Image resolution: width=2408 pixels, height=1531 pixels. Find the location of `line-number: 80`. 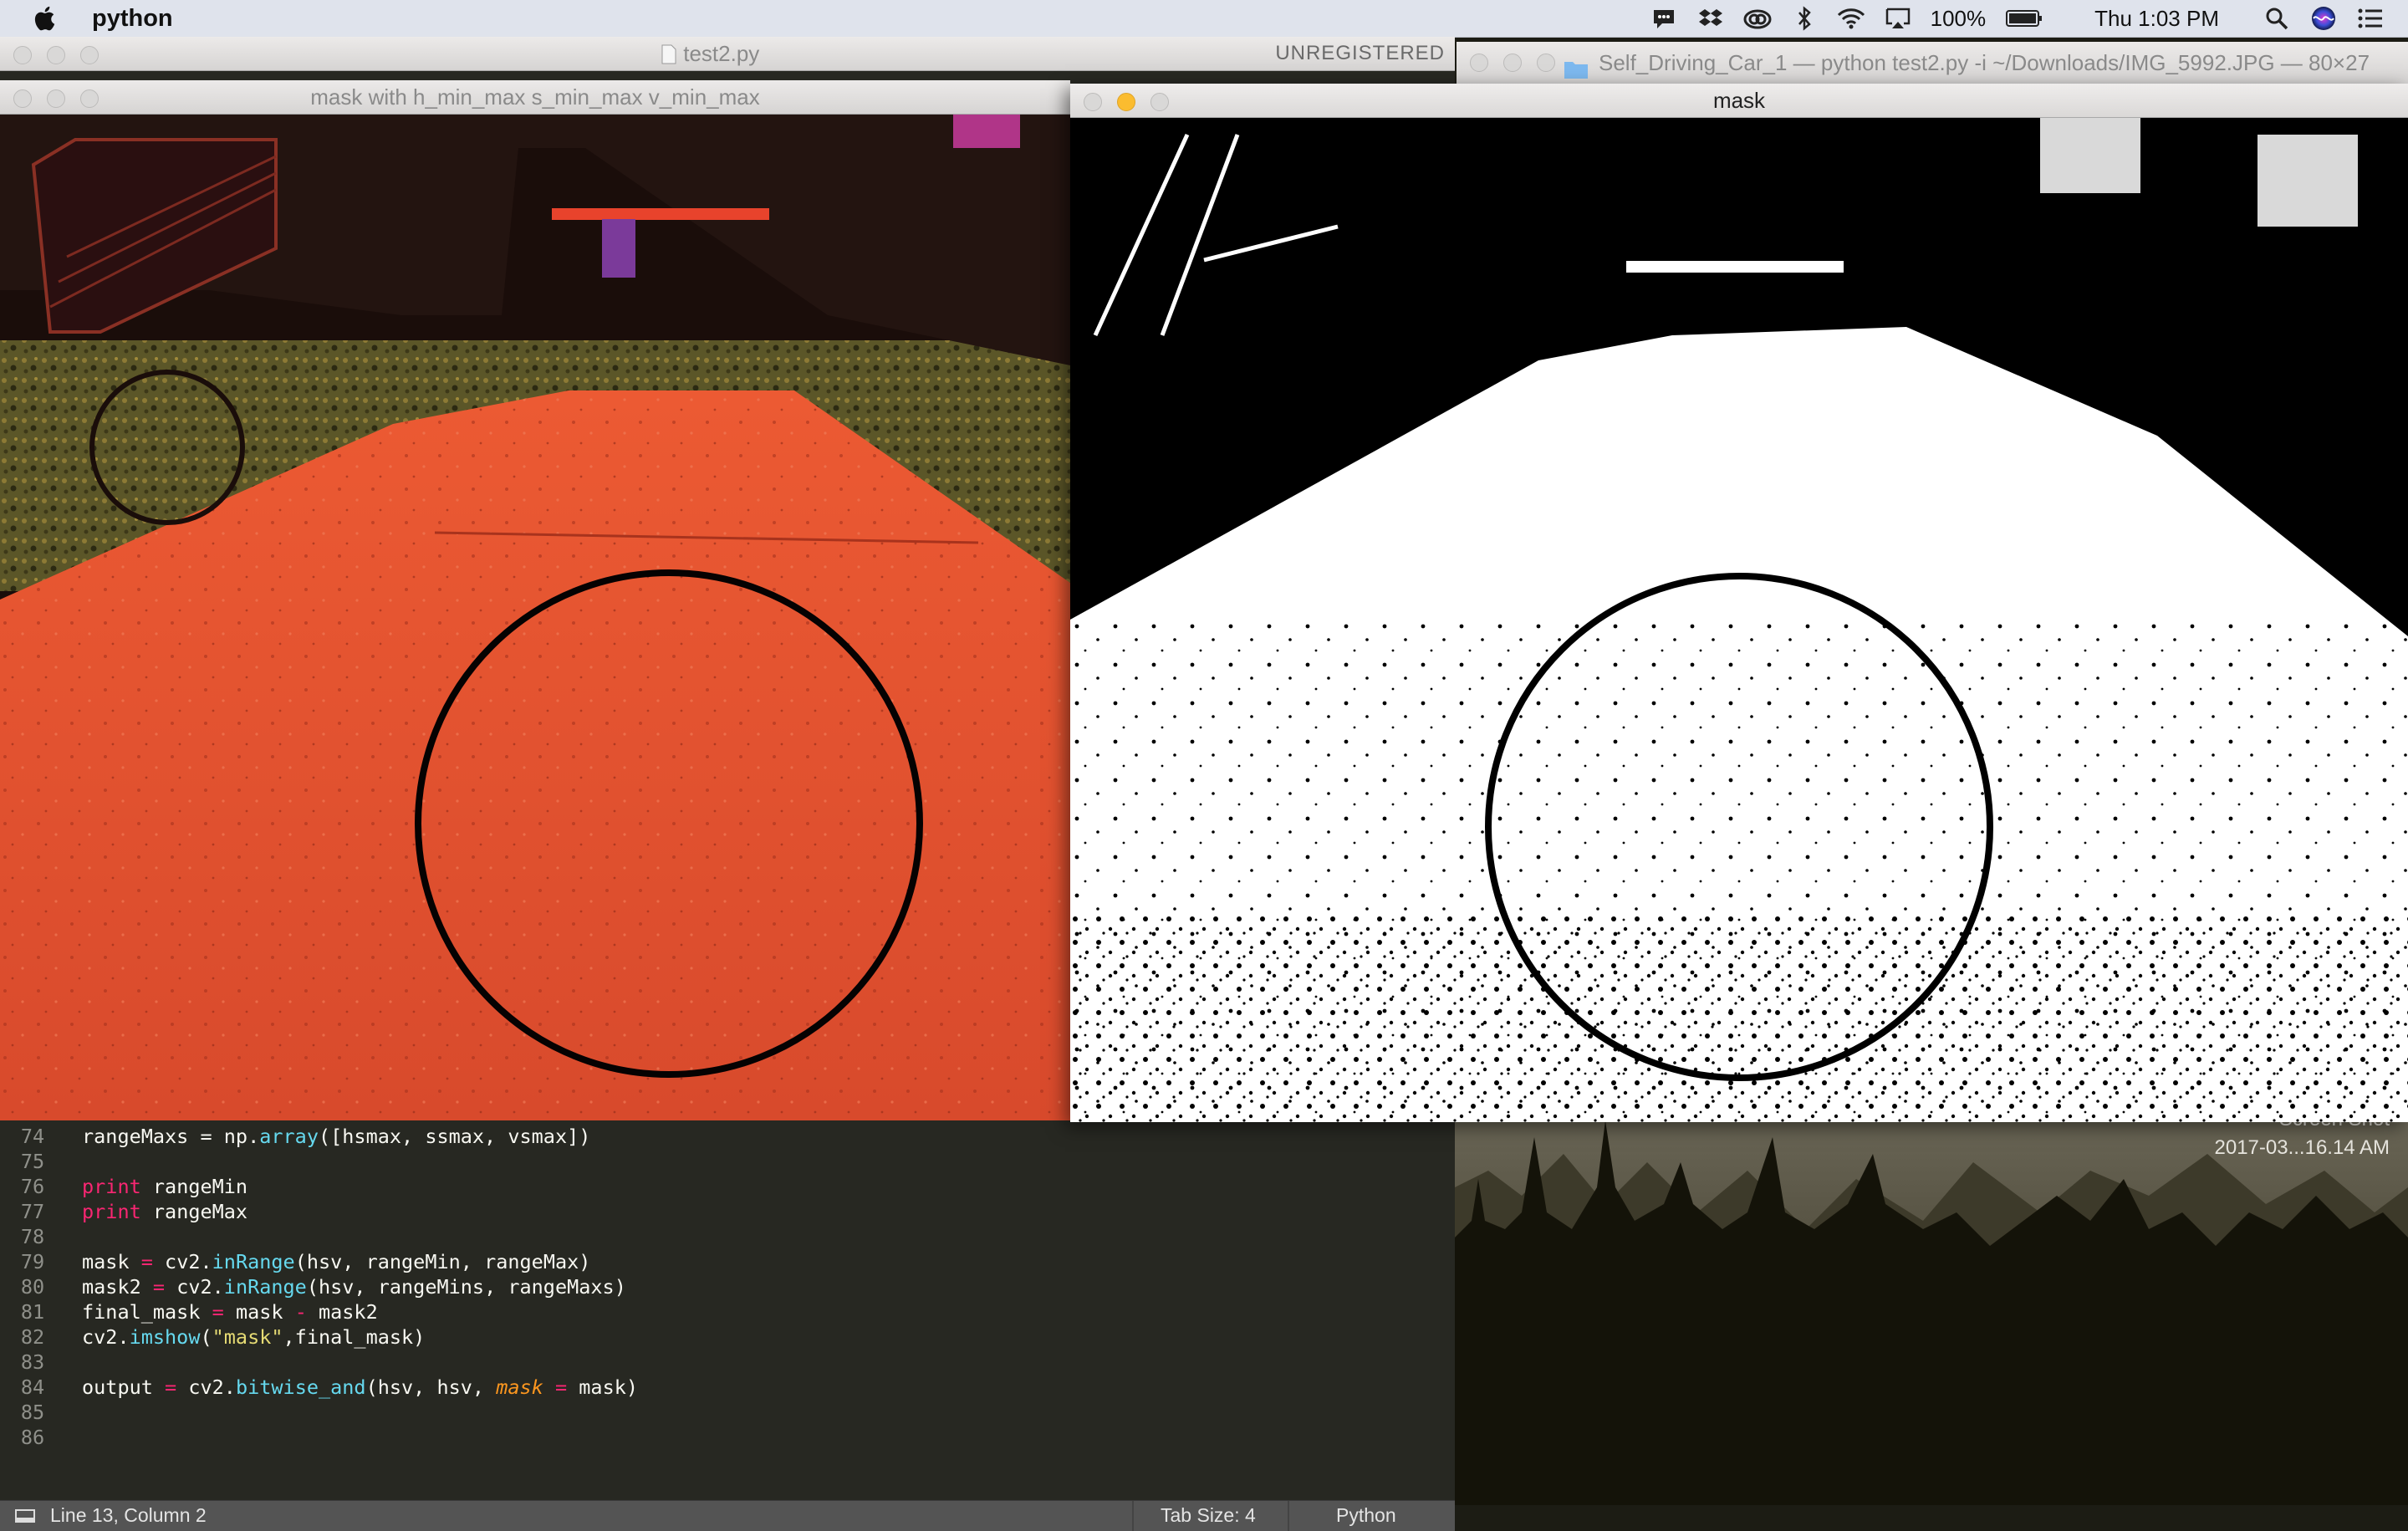

line-number: 80 is located at coordinates (32, 1287).